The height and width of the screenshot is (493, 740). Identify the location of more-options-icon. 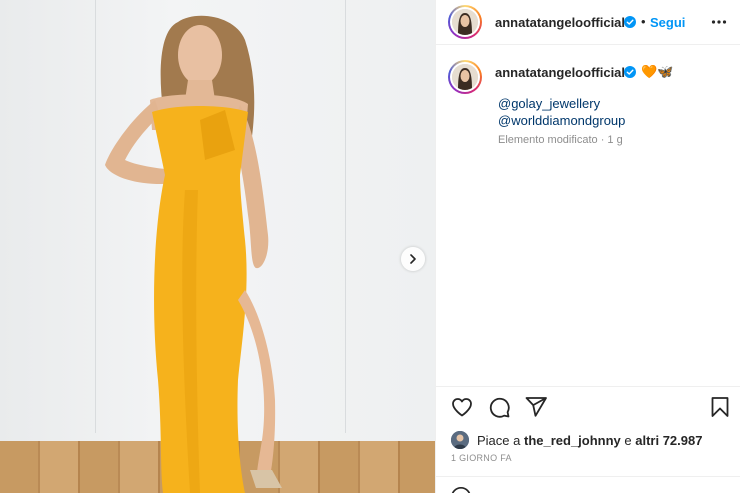
(719, 22).